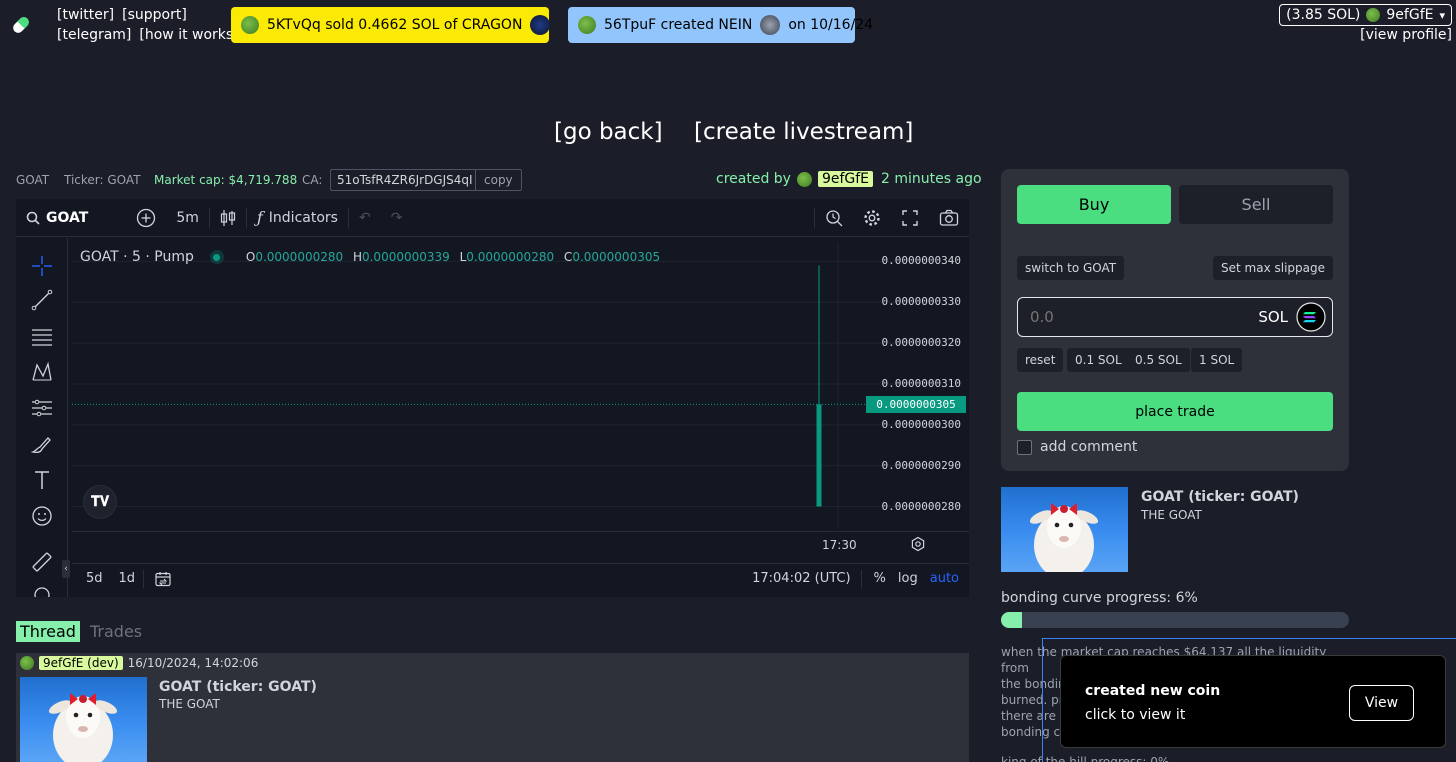  Describe the element at coordinates (1410, 15) in the screenshot. I see `wallet-user: 9efGfE` at that location.